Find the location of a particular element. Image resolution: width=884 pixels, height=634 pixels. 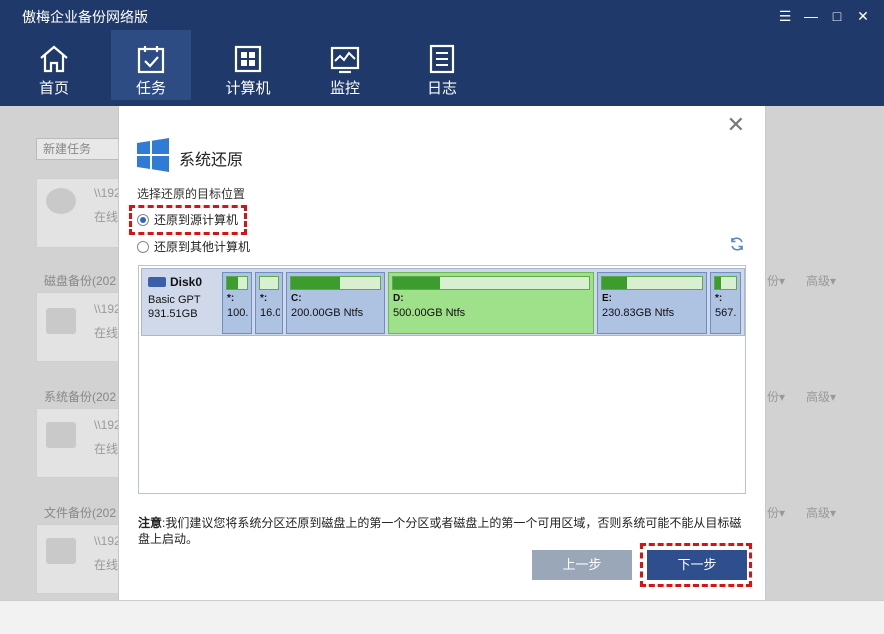

disk-name-row: Disk0 is located at coordinates (184, 282).